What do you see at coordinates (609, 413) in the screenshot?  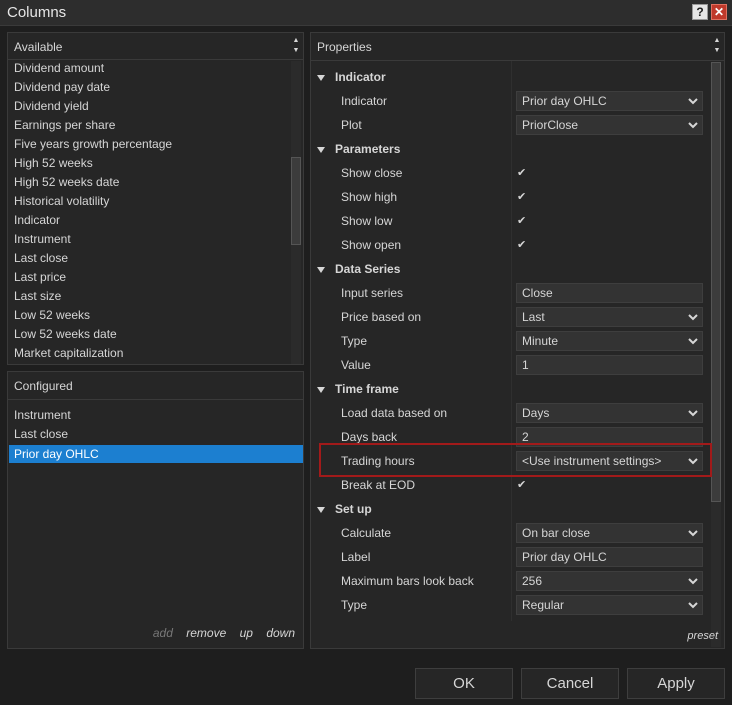 I see `load-data-based-on-select: Days` at bounding box center [609, 413].